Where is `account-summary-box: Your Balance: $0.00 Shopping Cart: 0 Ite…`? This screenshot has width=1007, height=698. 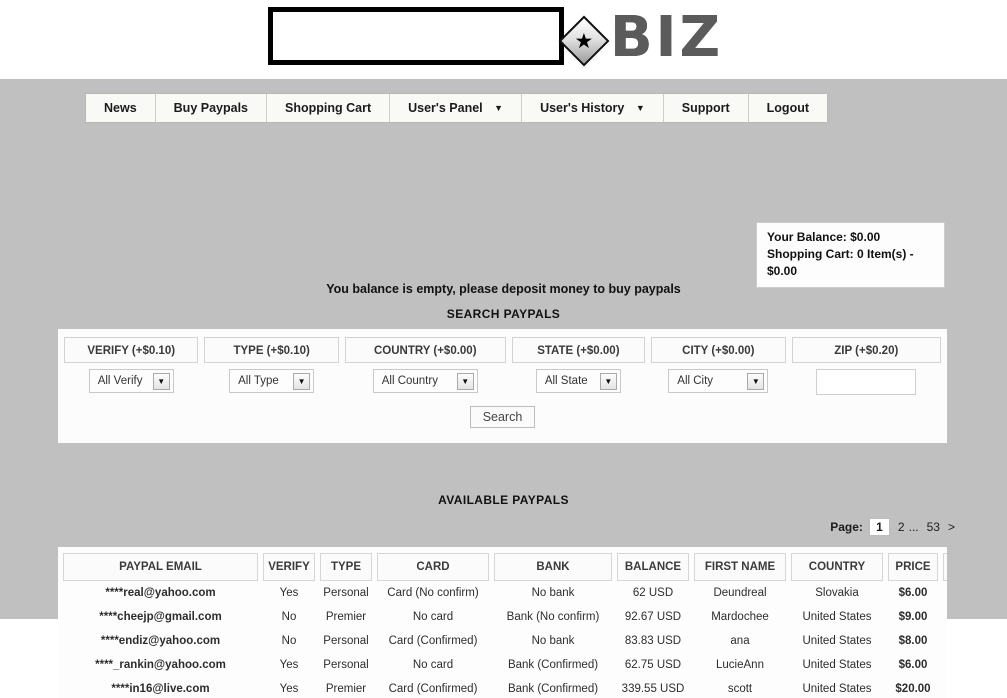
account-summary-box: Your Balance: $0.00 Shopping Cart: 0 Ite… is located at coordinates (850, 255).